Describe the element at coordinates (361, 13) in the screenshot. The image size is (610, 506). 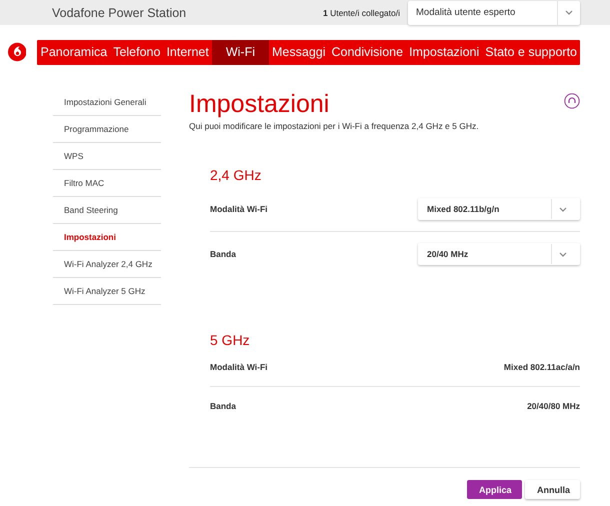
I see `connected-users: 1 Utente/i collegato/i` at that location.